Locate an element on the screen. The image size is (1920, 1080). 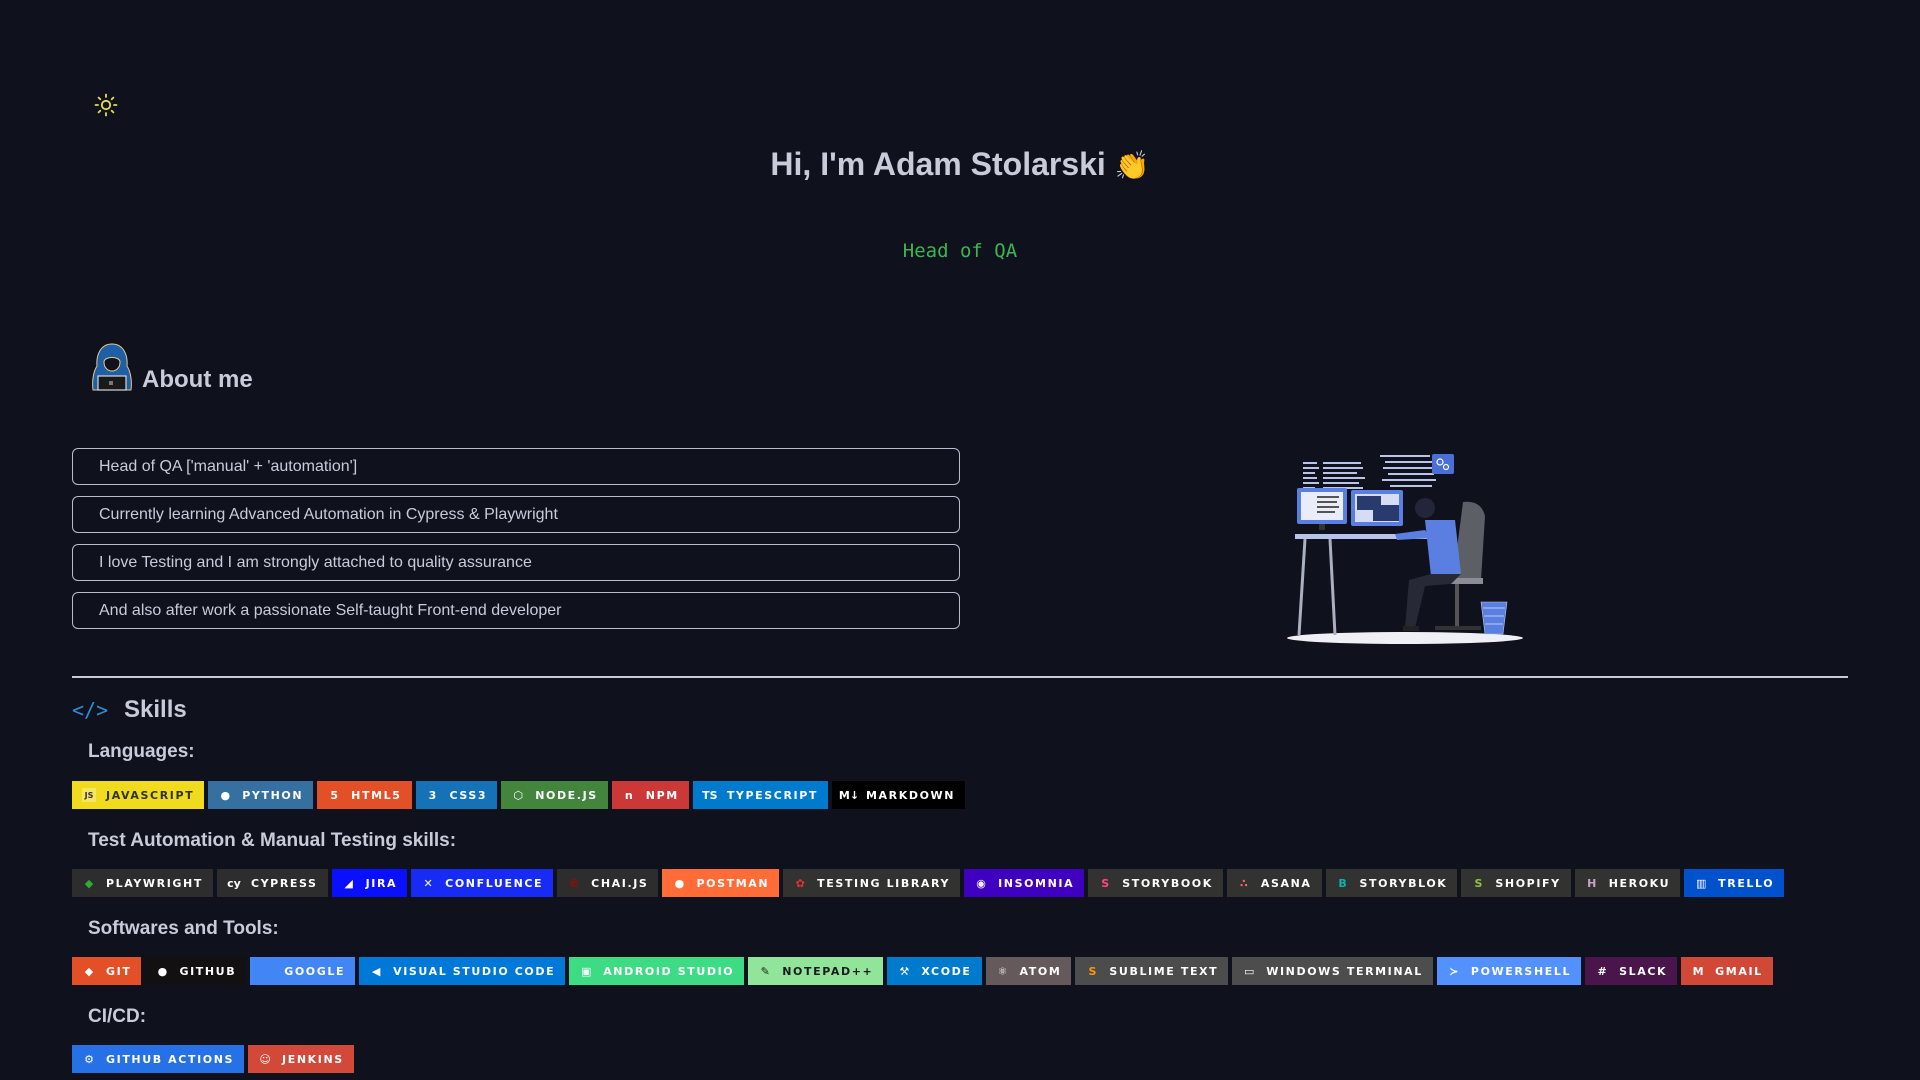
hero-subtitle: Head of QA is located at coordinates (960, 251).